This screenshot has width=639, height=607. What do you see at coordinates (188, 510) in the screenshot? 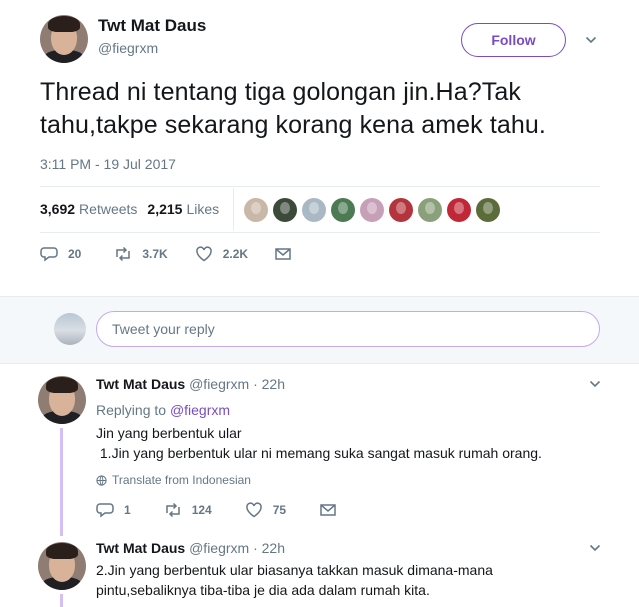
I see `retweet-action: 124` at bounding box center [188, 510].